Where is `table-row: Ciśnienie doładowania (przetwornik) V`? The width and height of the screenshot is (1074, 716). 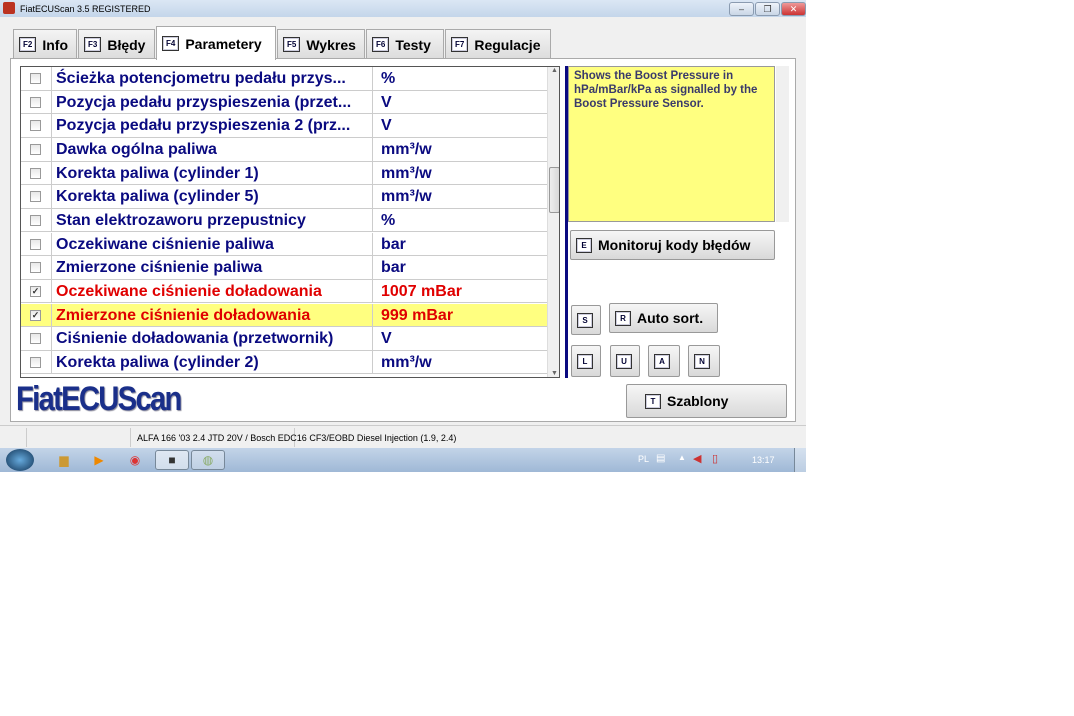
table-row: Ciśnienie doładowania (przetwornik) V is located at coordinates (284, 339).